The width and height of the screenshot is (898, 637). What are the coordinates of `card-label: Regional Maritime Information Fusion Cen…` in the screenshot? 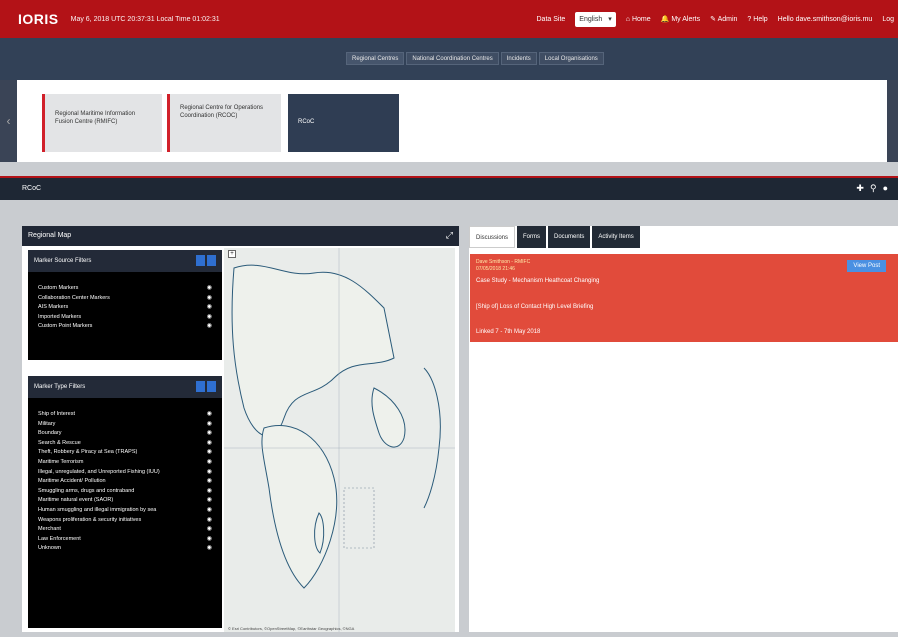 It's located at (95, 118).